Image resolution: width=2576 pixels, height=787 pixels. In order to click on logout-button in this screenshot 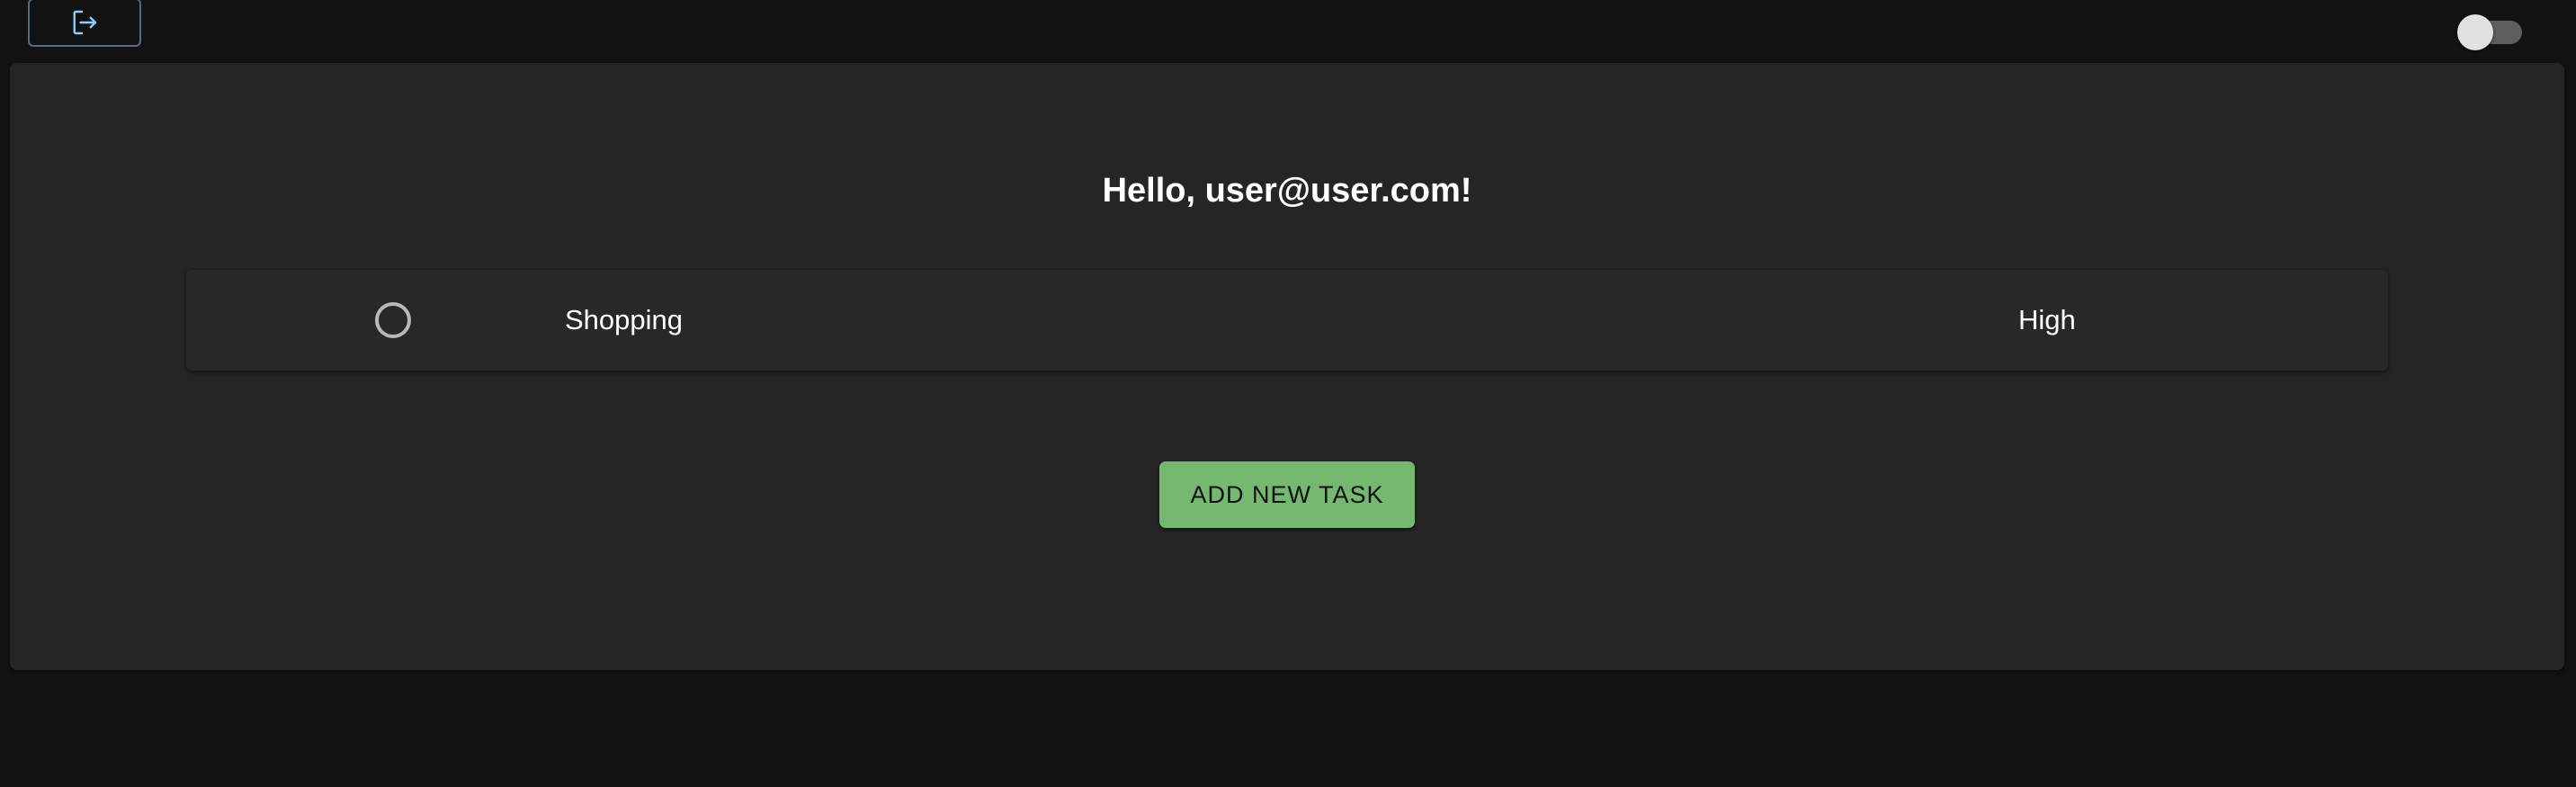, I will do `click(84, 24)`.